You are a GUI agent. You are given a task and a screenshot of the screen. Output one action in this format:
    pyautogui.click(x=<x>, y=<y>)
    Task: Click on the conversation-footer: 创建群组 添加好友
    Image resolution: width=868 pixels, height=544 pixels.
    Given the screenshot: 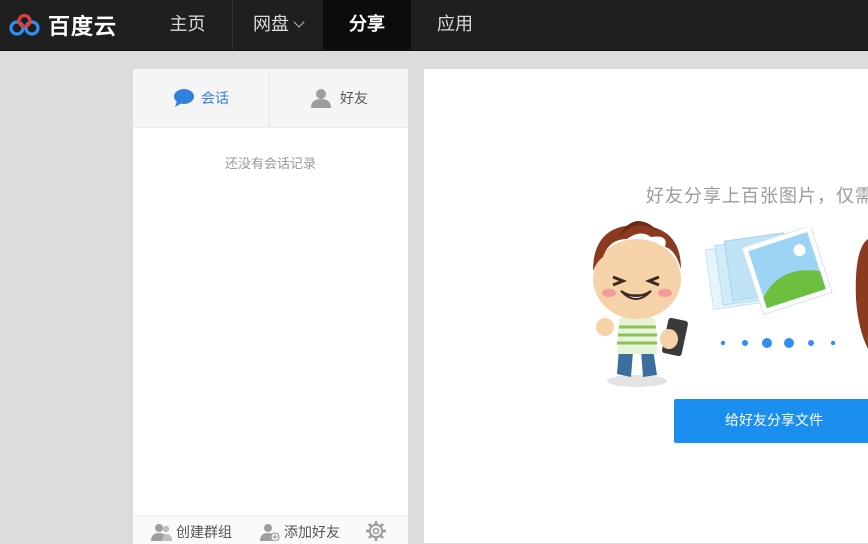 What is the action you would take?
    pyautogui.click(x=270, y=529)
    